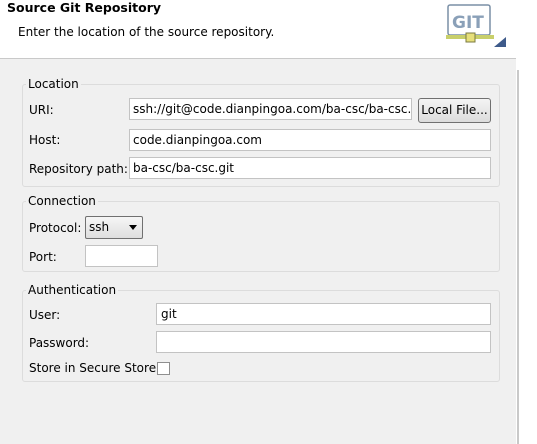 The width and height of the screenshot is (537, 444). Describe the element at coordinates (310, 140) in the screenshot. I see `host-input: code.dianpingoa.com` at that location.